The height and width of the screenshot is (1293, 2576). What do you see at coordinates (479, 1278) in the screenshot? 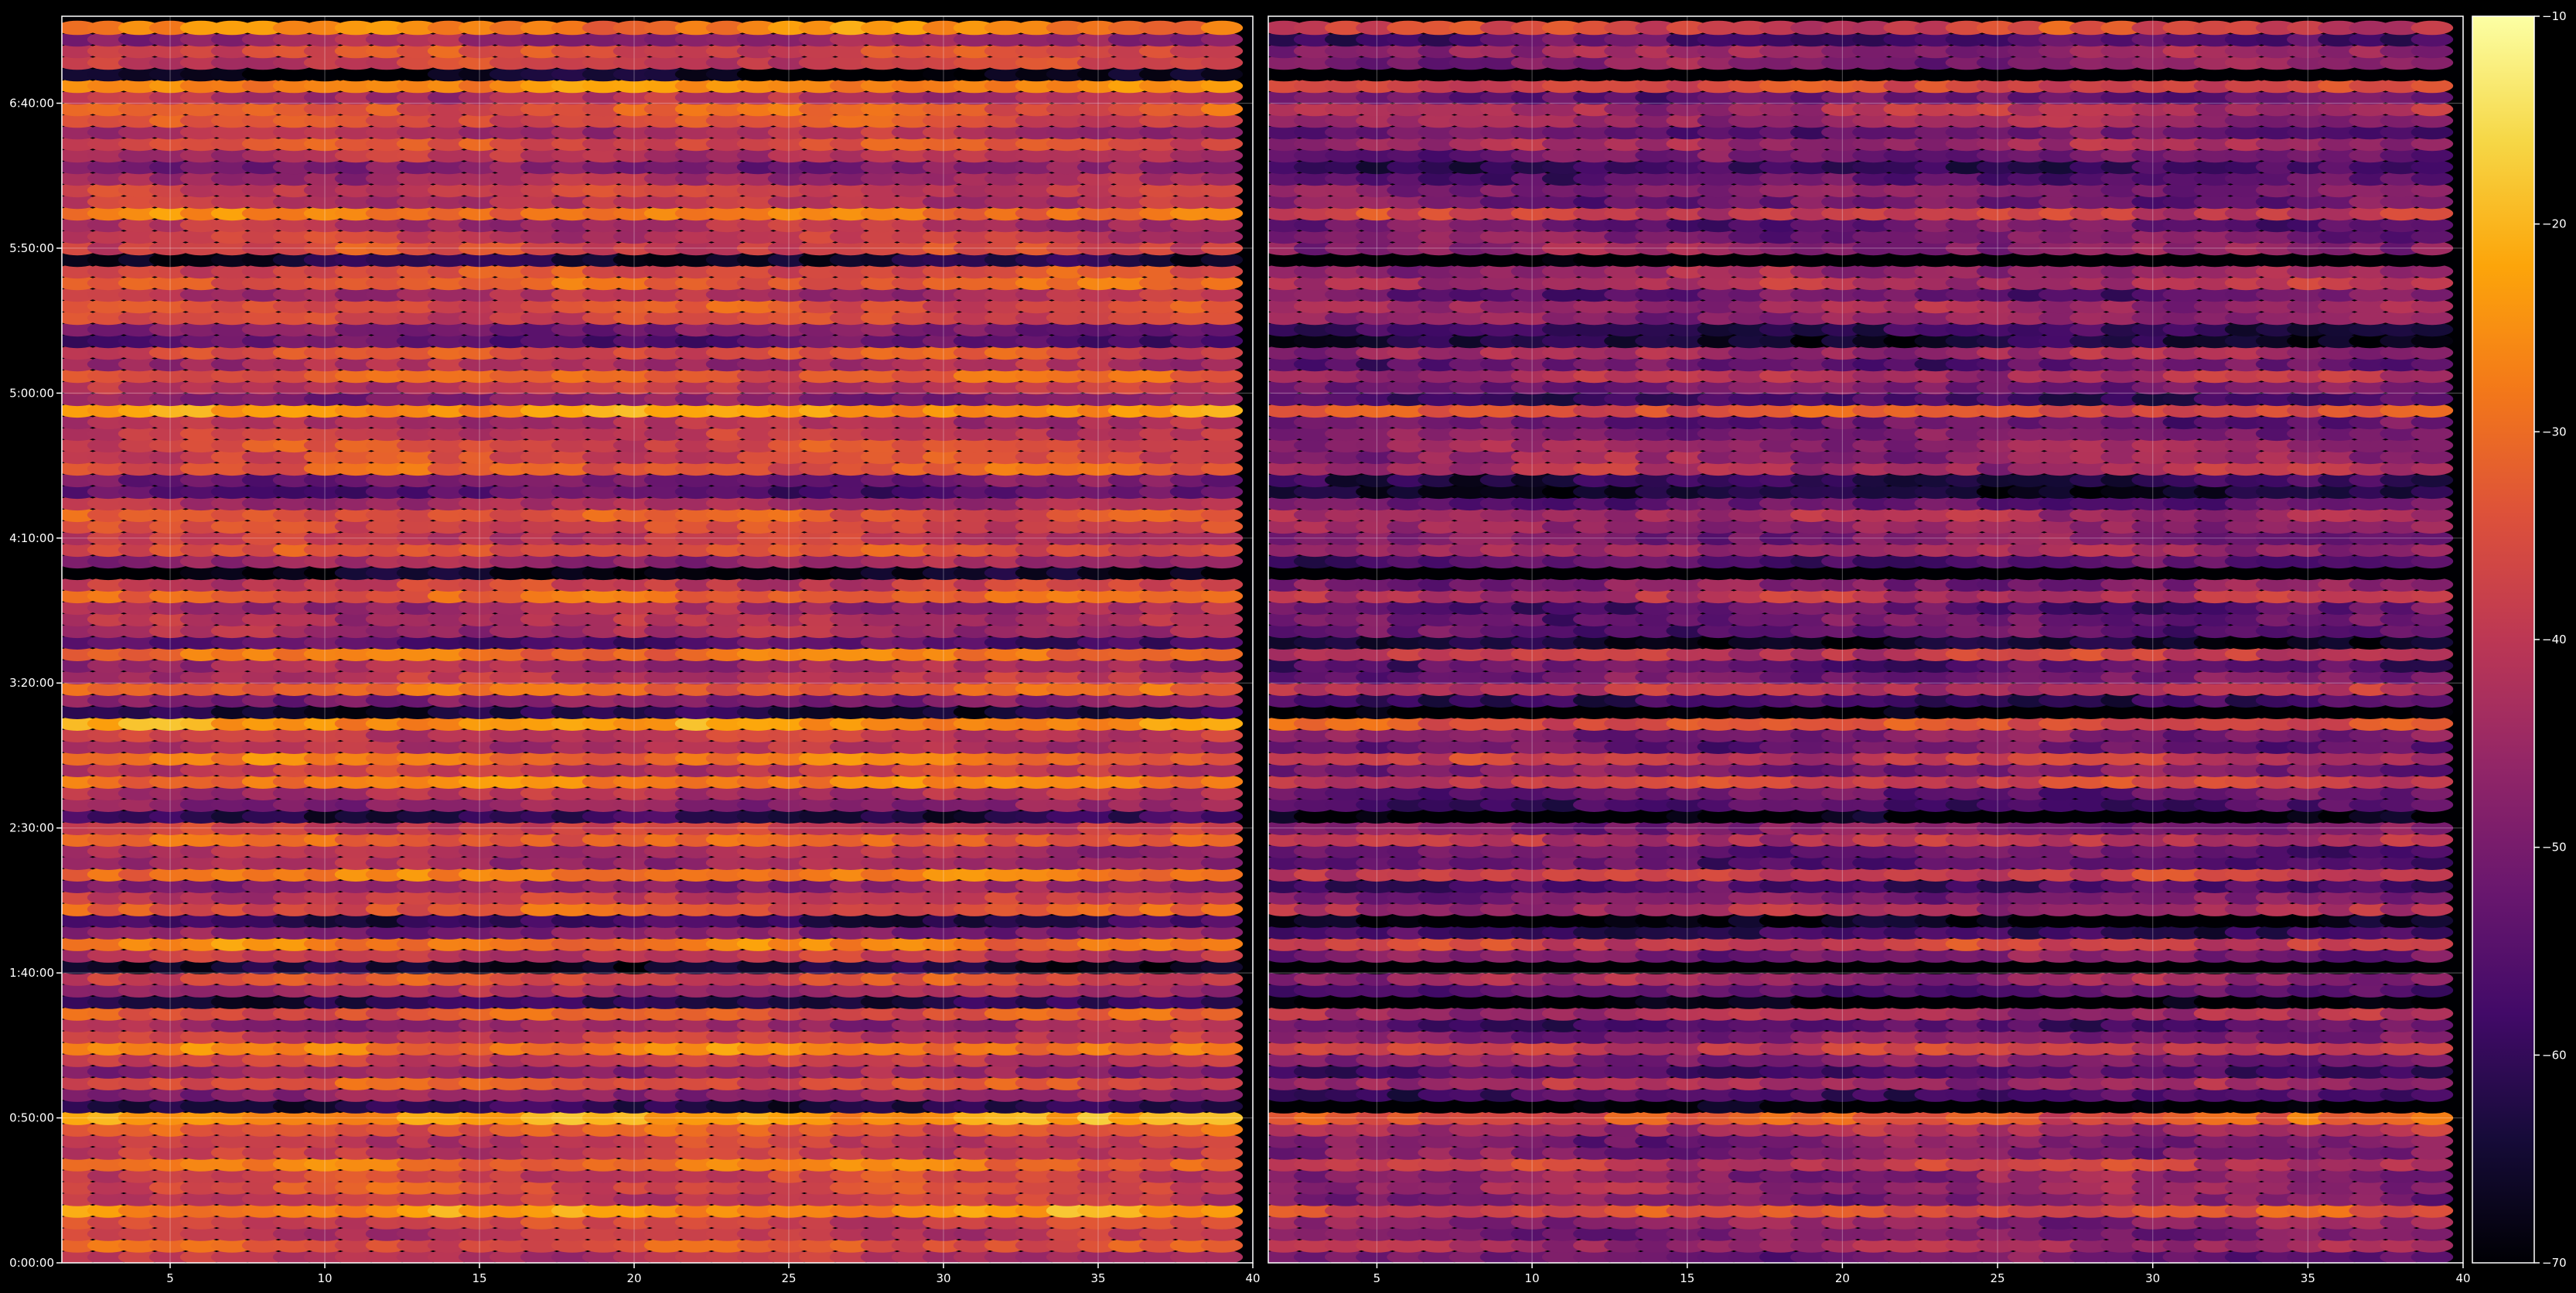
I see `x-tick-label: 15` at bounding box center [479, 1278].